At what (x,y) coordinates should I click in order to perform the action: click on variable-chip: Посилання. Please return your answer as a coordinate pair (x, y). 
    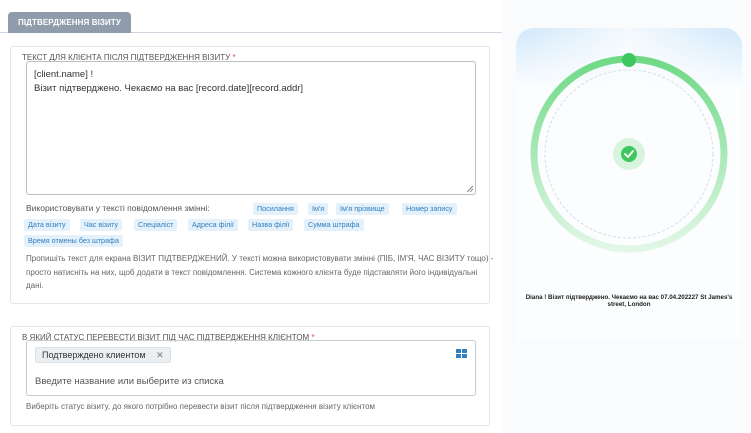
    Looking at the image, I should click on (275, 209).